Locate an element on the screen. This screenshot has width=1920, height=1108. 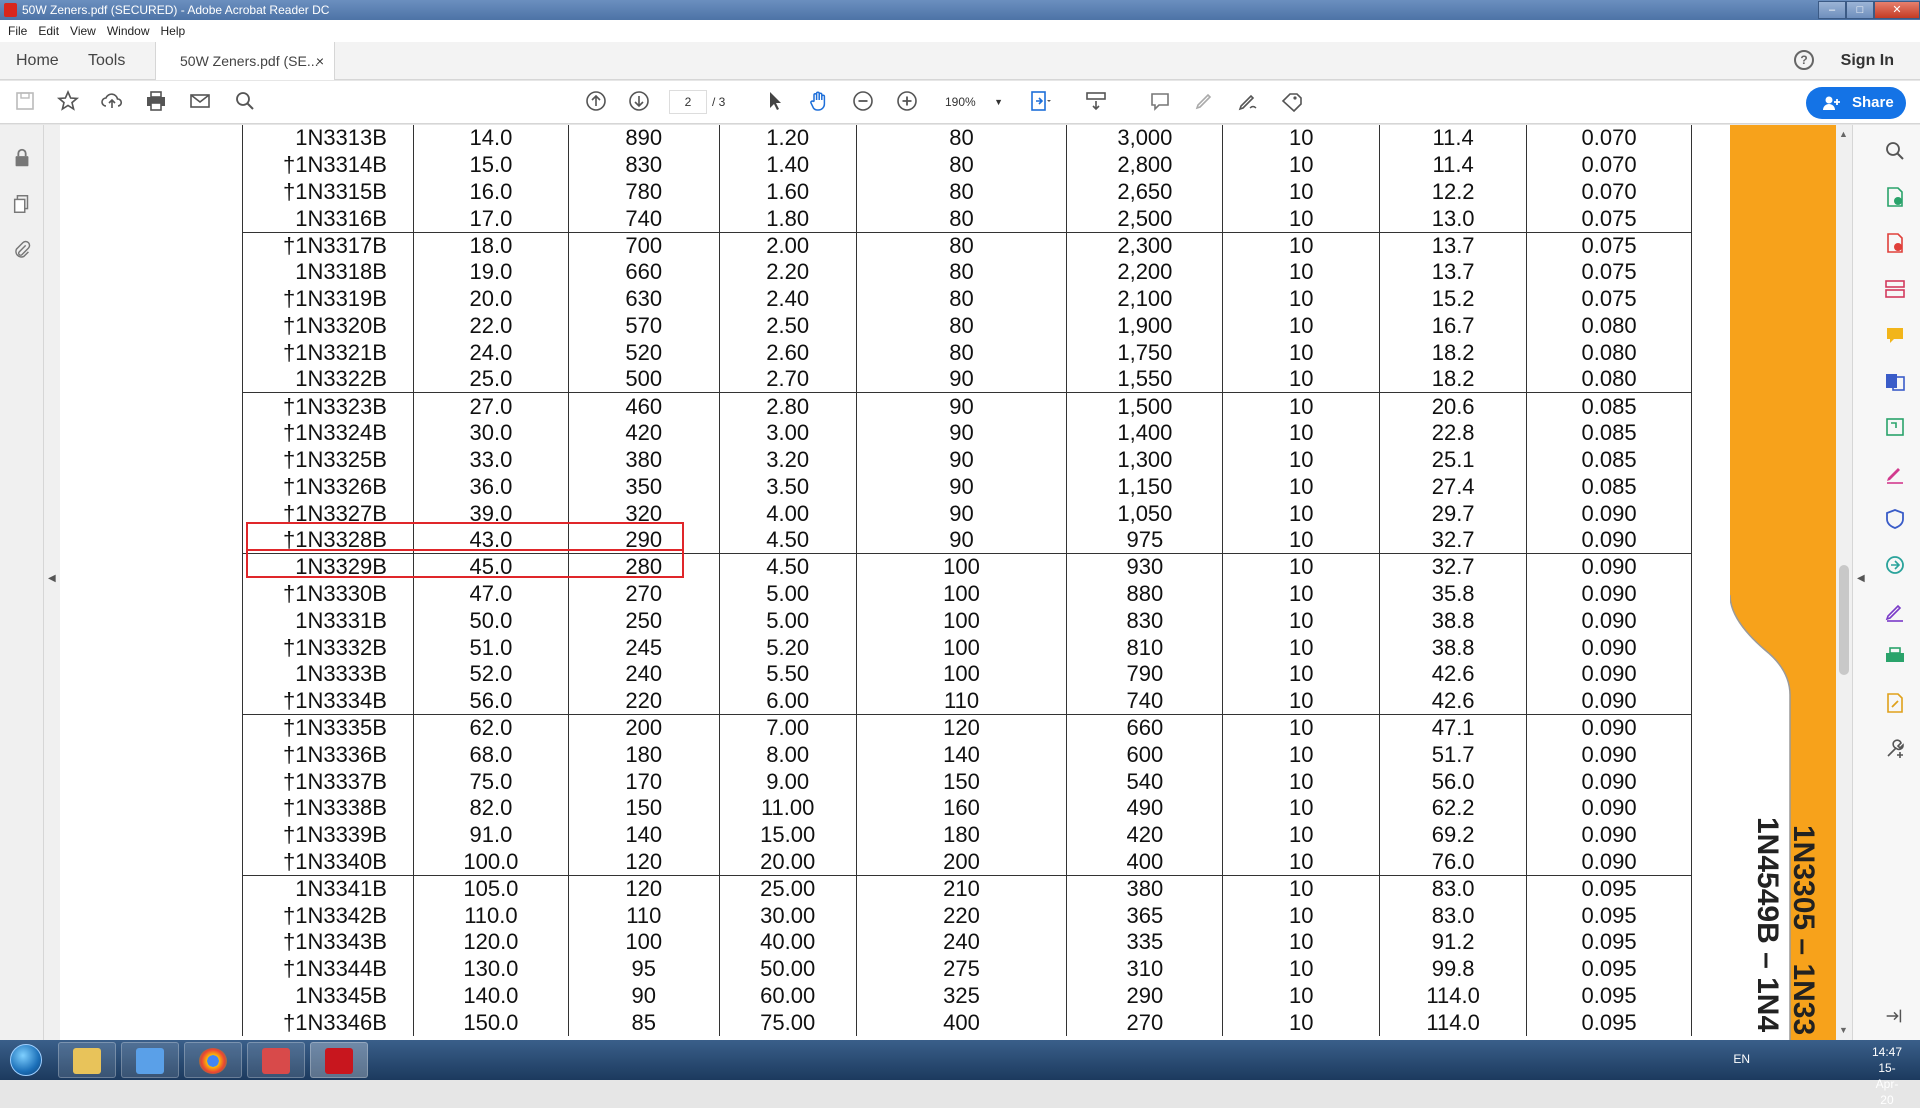
table-cell: 210 is located at coordinates (961, 888).